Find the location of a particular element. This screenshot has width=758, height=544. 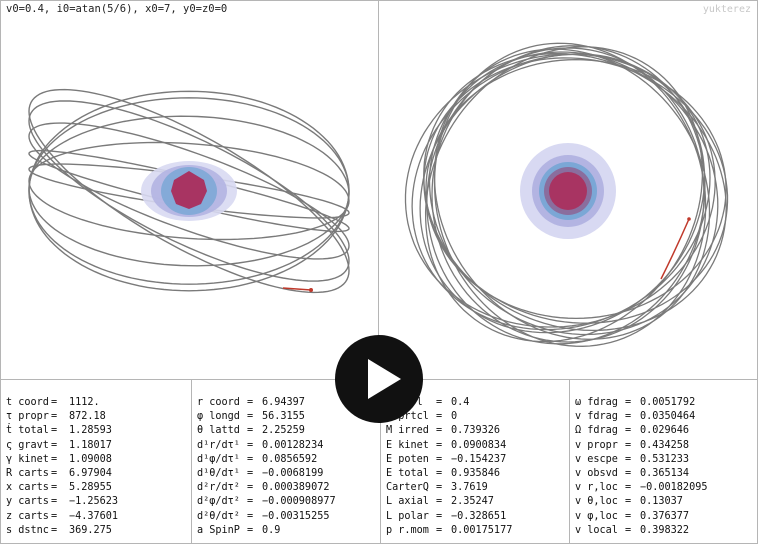

readout-row: v escpe = 0.531233 is located at coordinates (663, 460).